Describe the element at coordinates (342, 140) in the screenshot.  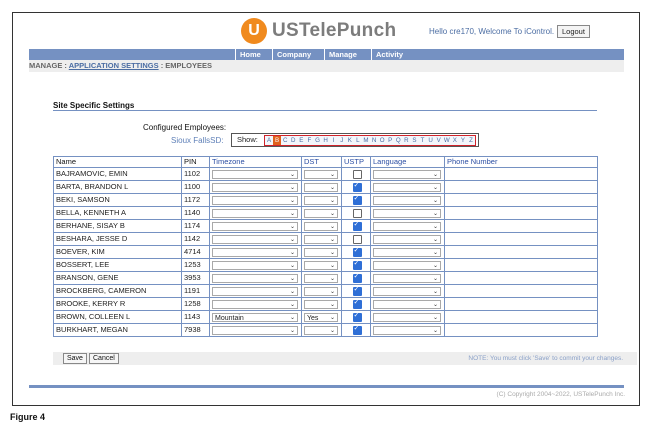
I see `letter-filter-j: J` at that location.